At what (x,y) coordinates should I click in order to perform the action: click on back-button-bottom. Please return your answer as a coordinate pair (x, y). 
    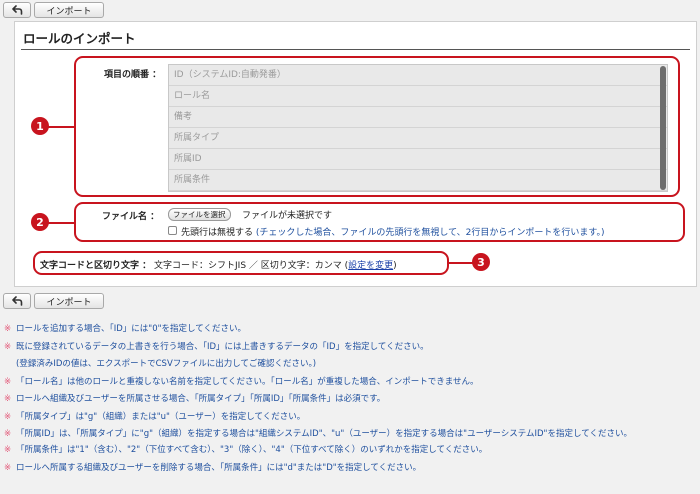
    Looking at the image, I should click on (17, 301).